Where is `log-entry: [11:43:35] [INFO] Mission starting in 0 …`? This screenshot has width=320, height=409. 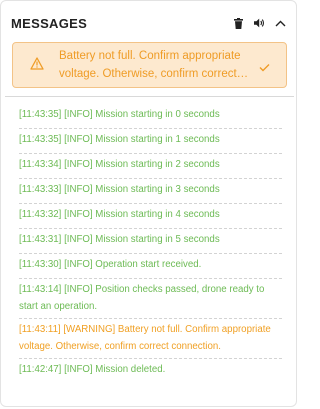 log-entry: [11:43:35] [INFO] Mission starting in 0 … is located at coordinates (150, 116).